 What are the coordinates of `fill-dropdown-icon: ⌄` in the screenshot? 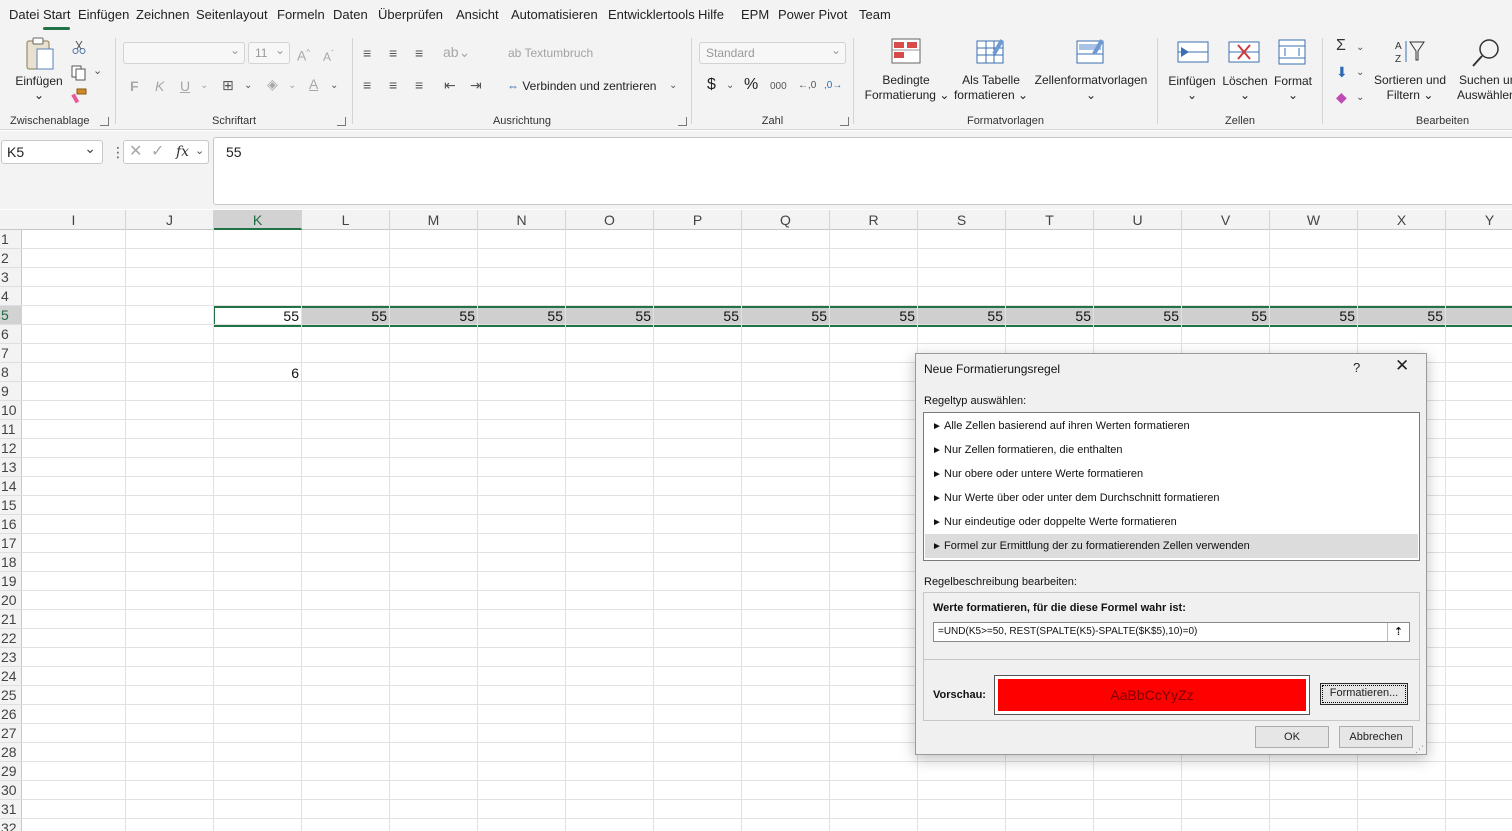 It's located at (1360, 73).